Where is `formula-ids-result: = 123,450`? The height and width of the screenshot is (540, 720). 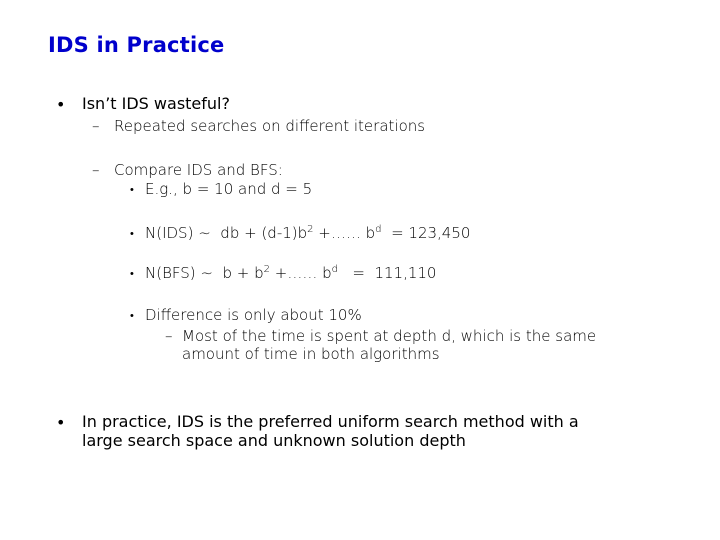 formula-ids-result: = 123,450 is located at coordinates (426, 233).